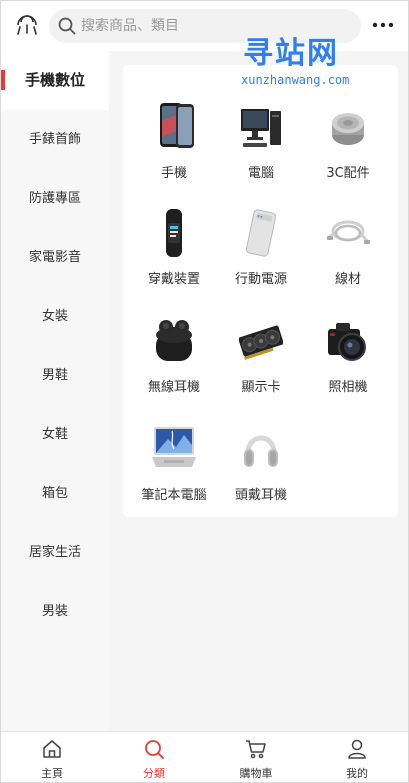 This screenshot has height=783, width=409. I want to click on search-tab-icon, so click(154, 749).